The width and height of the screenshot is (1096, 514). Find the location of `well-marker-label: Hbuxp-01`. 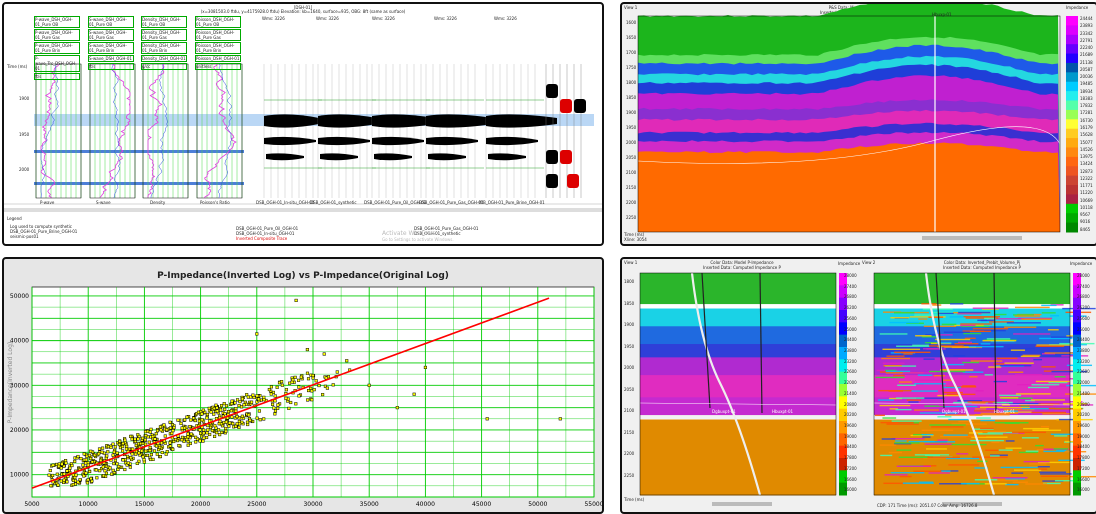

well-marker-label: Hbuxp-01 is located at coordinates (942, 14).